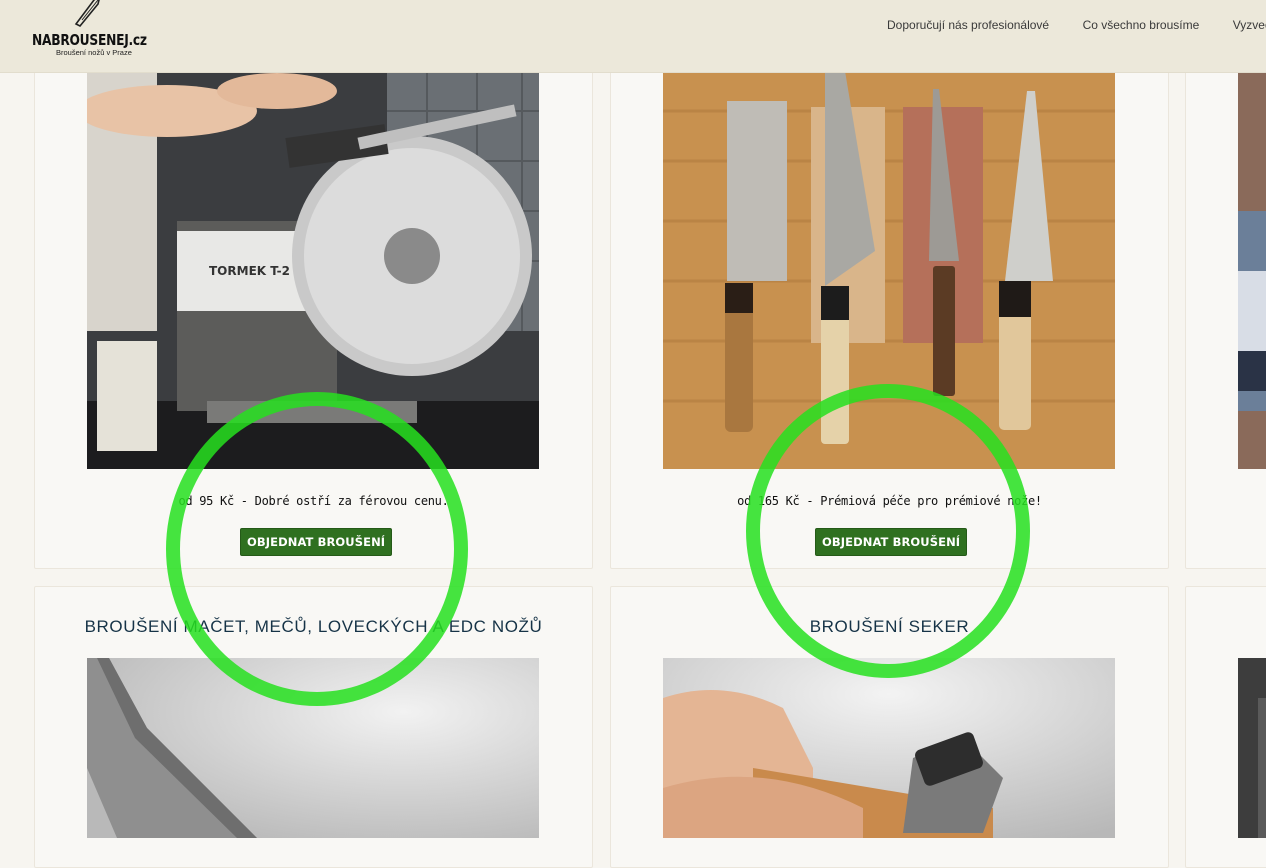 The image size is (1266, 868). I want to click on logo-subtitle: Broušení nožů v Praze, so click(94, 52).